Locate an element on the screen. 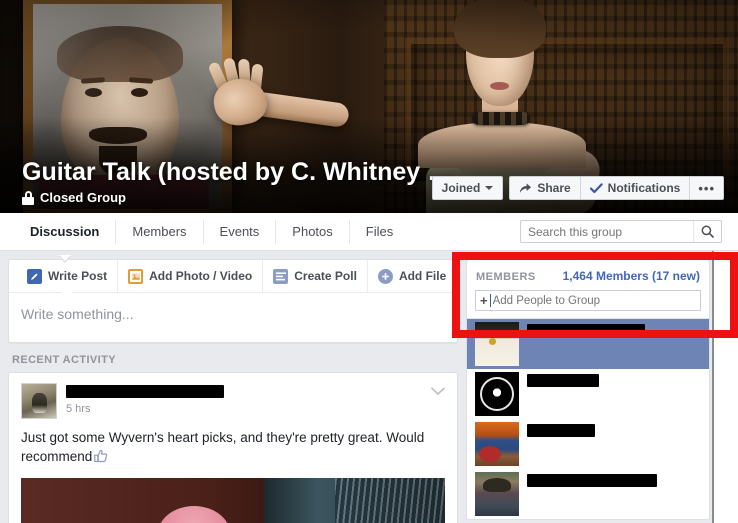 The image size is (738, 523). poll-list-icon is located at coordinates (281, 276).